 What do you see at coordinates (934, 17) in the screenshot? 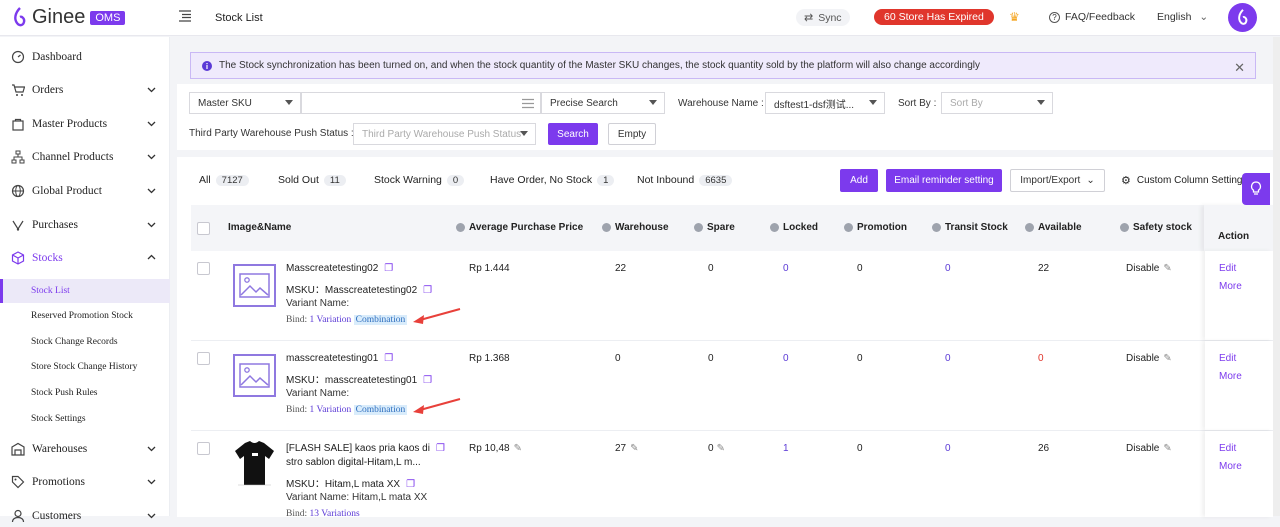
I see `store-expired-badge: 60 Store Has Expired` at bounding box center [934, 17].